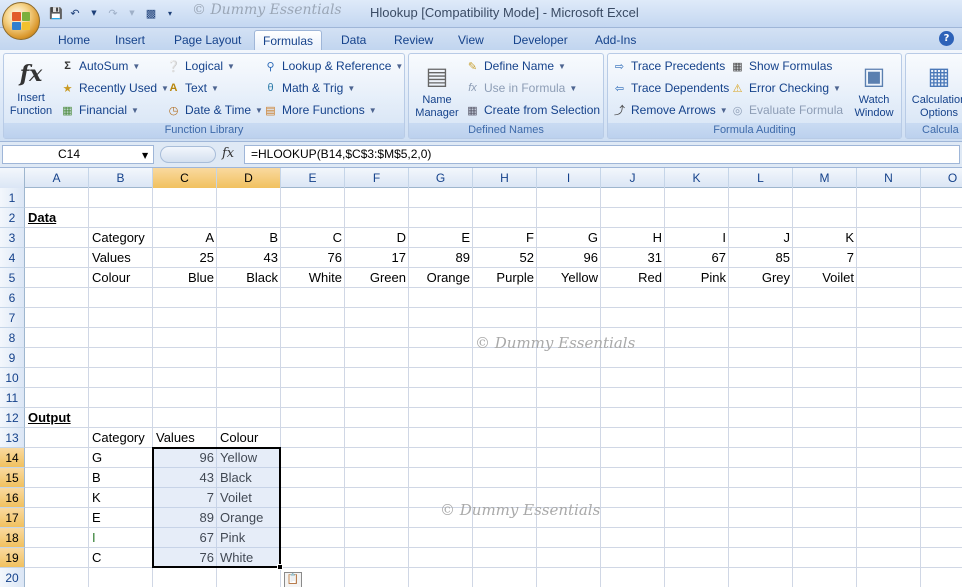  Describe the element at coordinates (313, 238) in the screenshot. I see `category-cell: C` at that location.